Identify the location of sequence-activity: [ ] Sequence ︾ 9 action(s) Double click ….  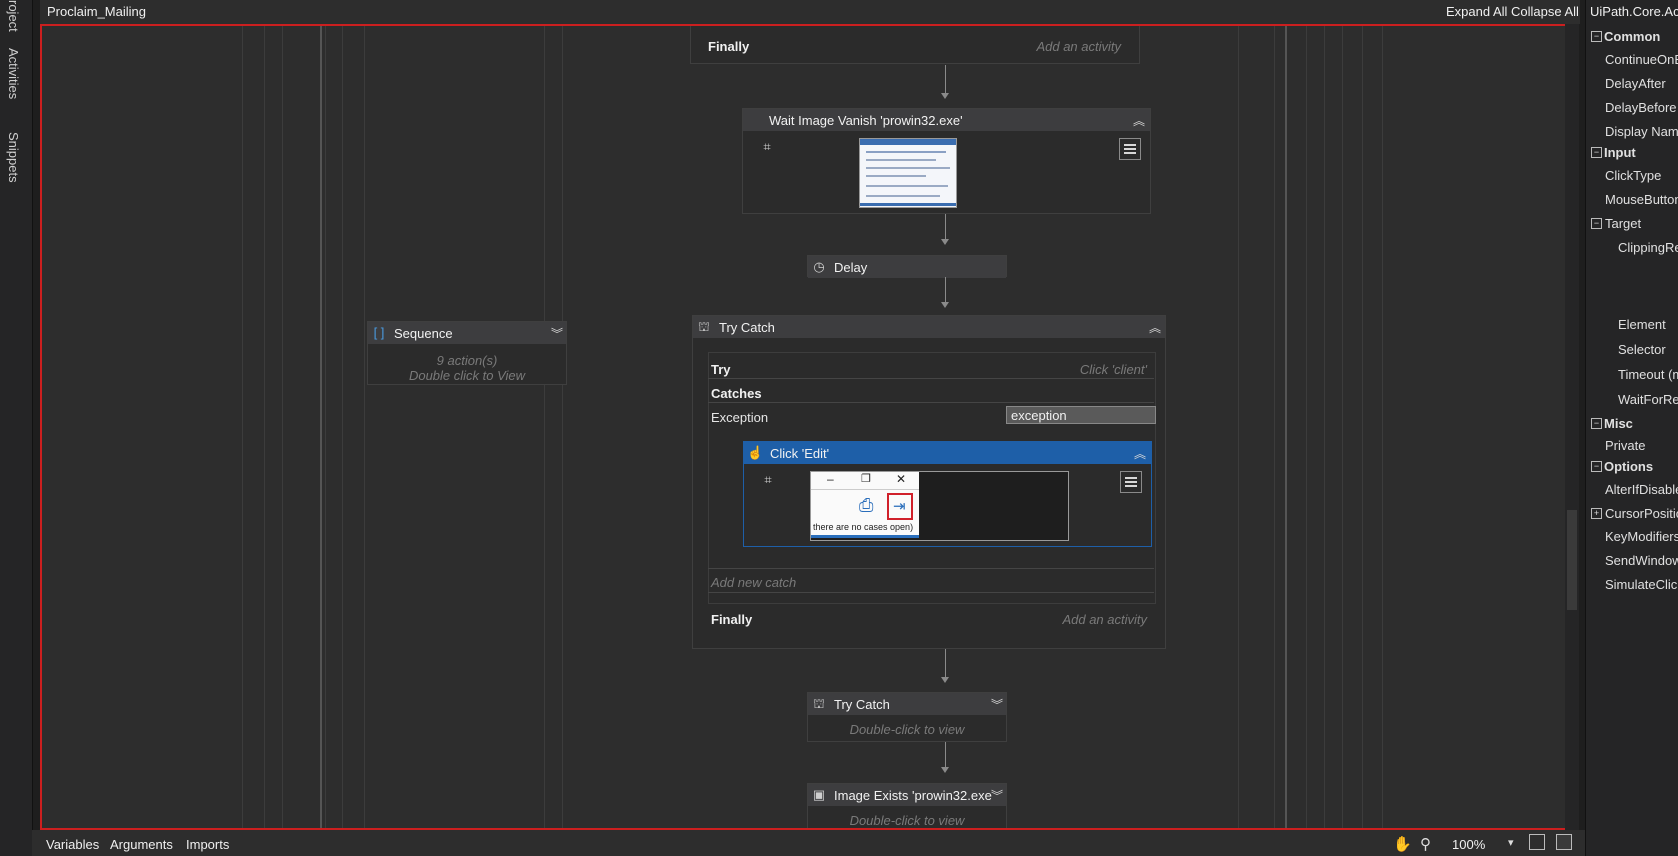
(467, 353).